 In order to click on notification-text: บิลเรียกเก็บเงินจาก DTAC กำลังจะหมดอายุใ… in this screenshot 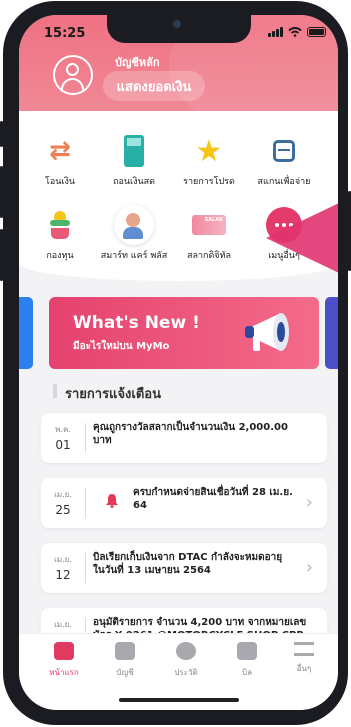, I will do `click(188, 564)`.